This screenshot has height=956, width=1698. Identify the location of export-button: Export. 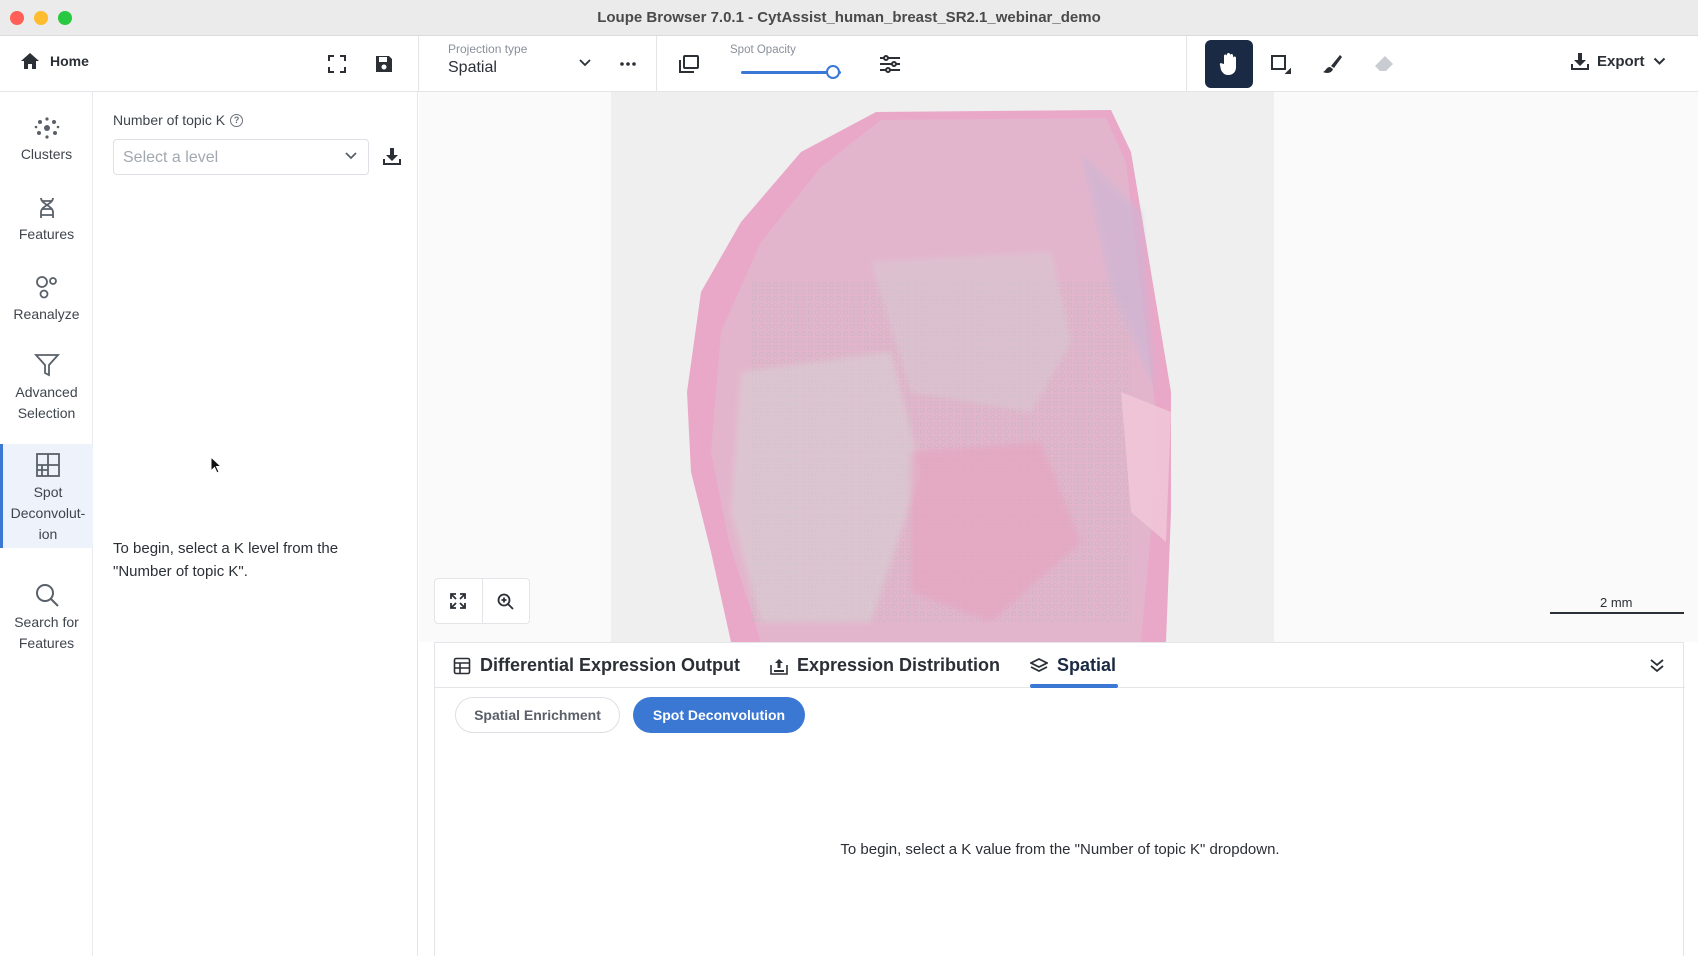
(1618, 61).